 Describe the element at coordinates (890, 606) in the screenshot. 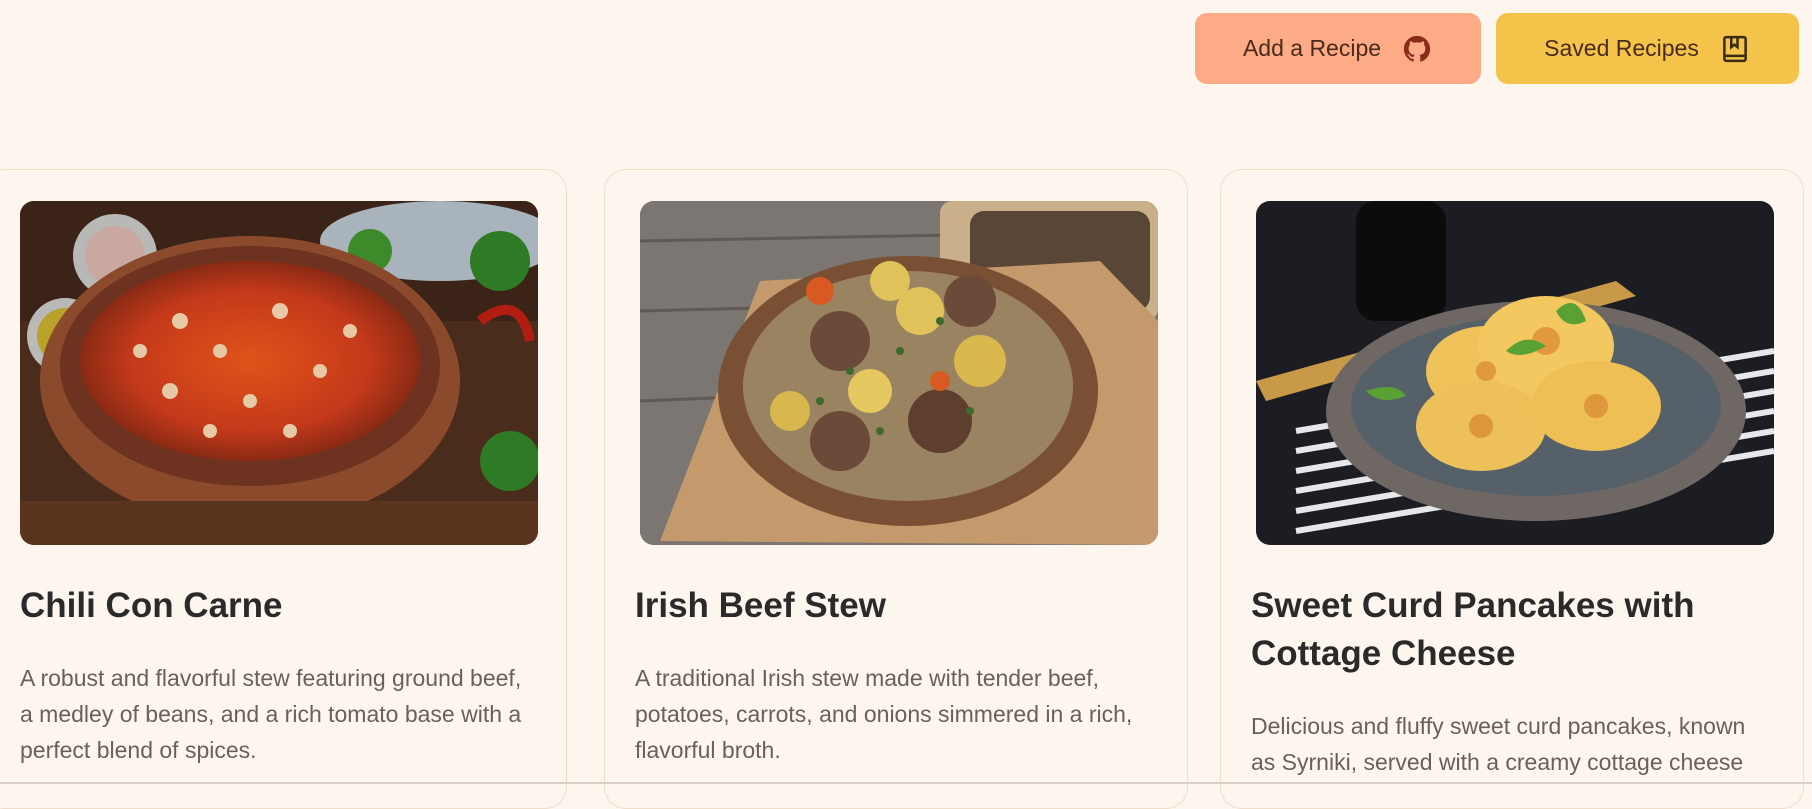

I see `recipe-title: Irish Beef Stew` at that location.